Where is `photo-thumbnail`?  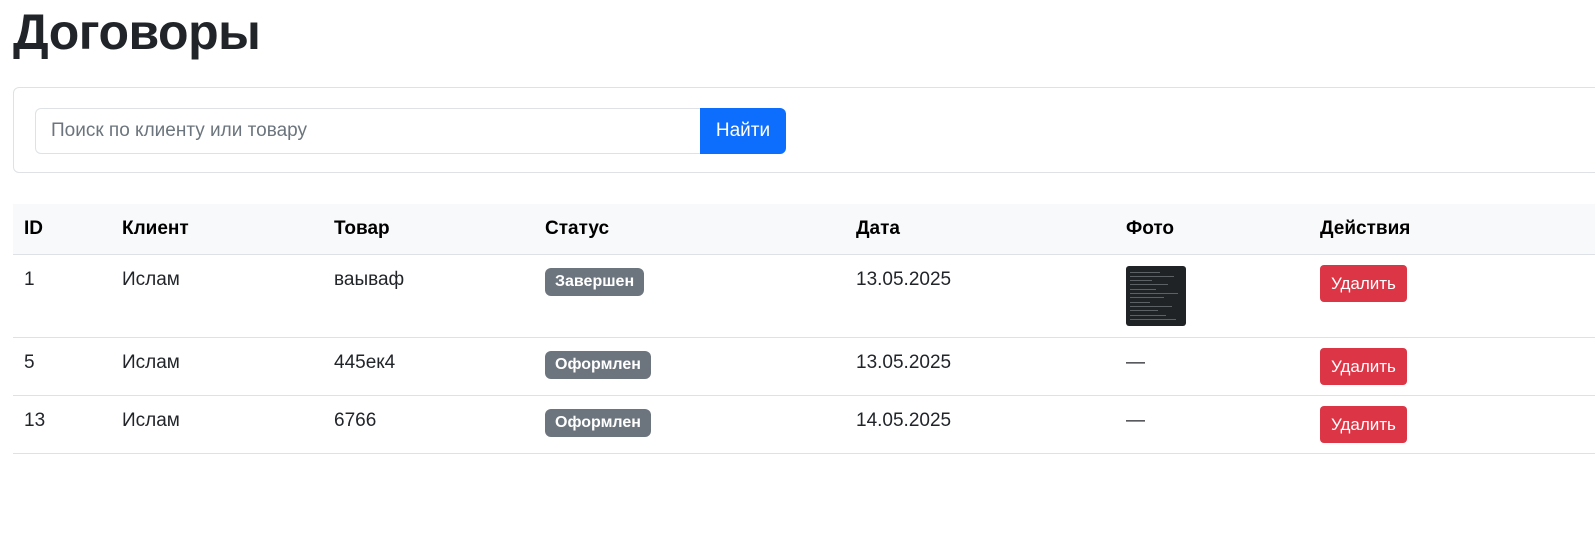 photo-thumbnail is located at coordinates (1156, 296).